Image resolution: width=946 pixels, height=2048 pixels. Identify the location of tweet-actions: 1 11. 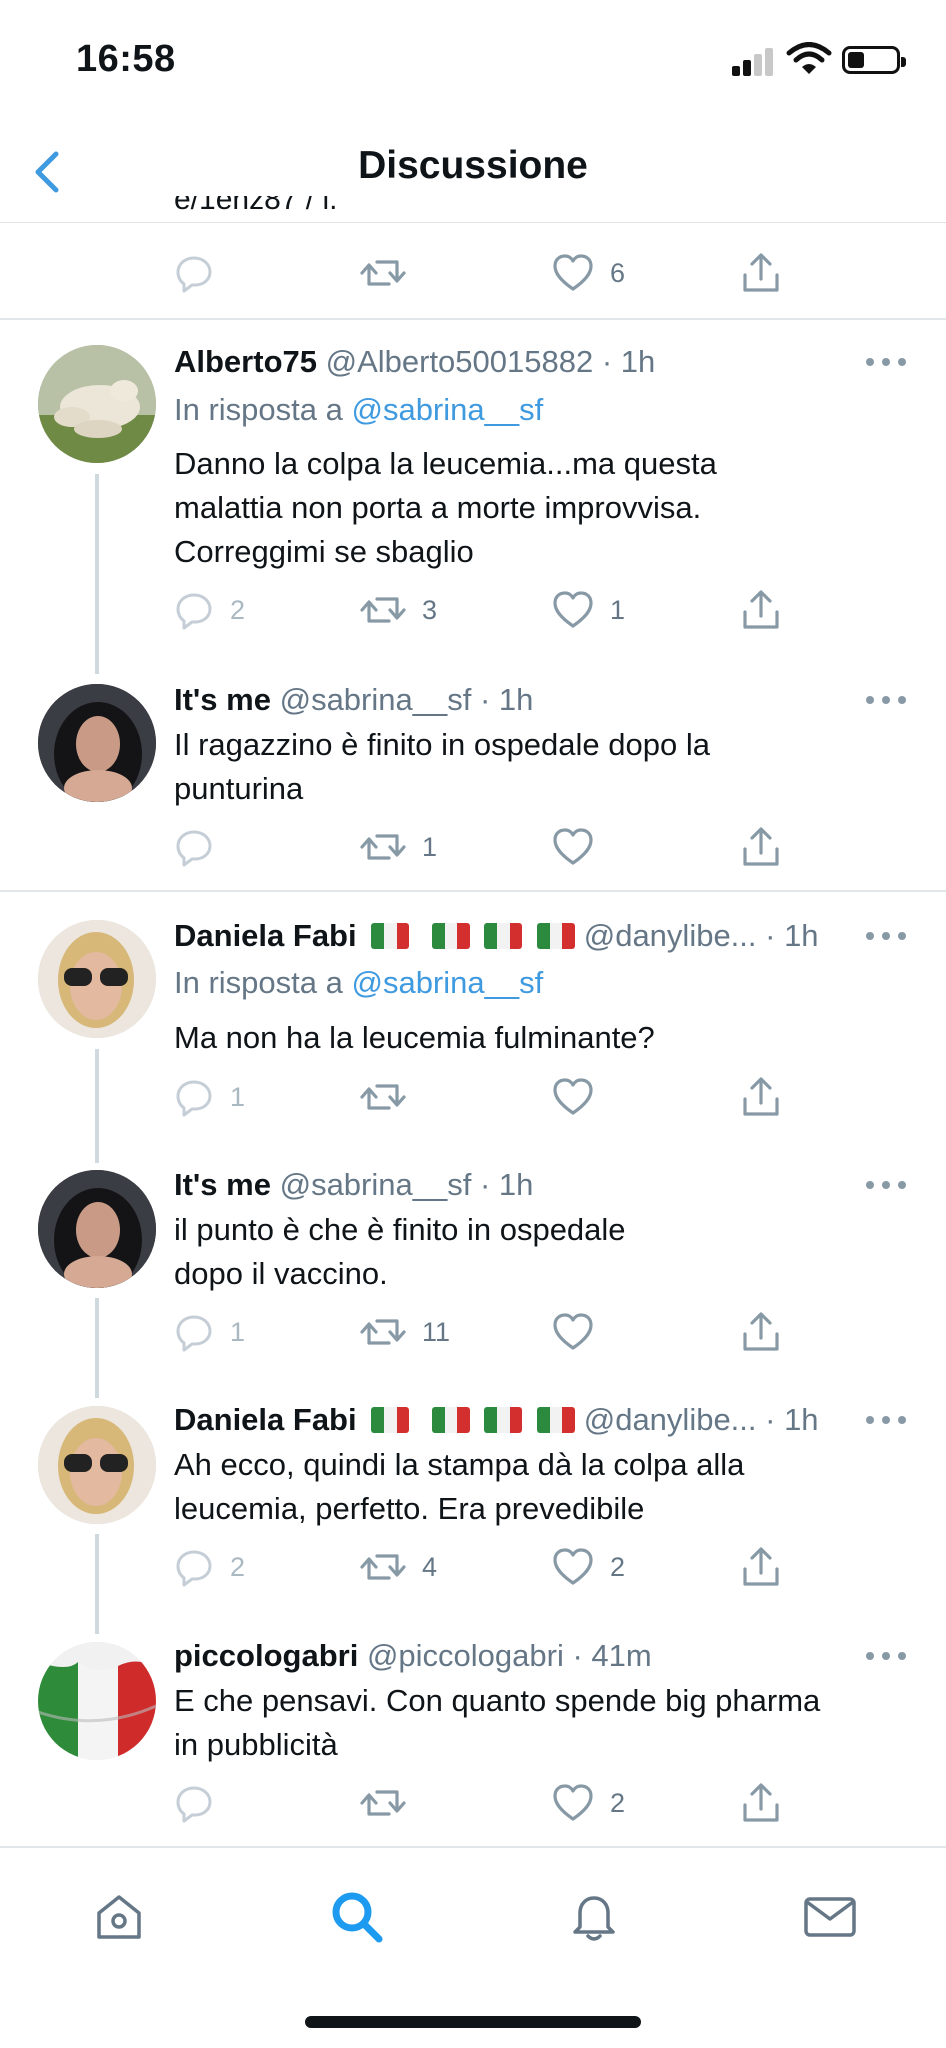
(484, 1332).